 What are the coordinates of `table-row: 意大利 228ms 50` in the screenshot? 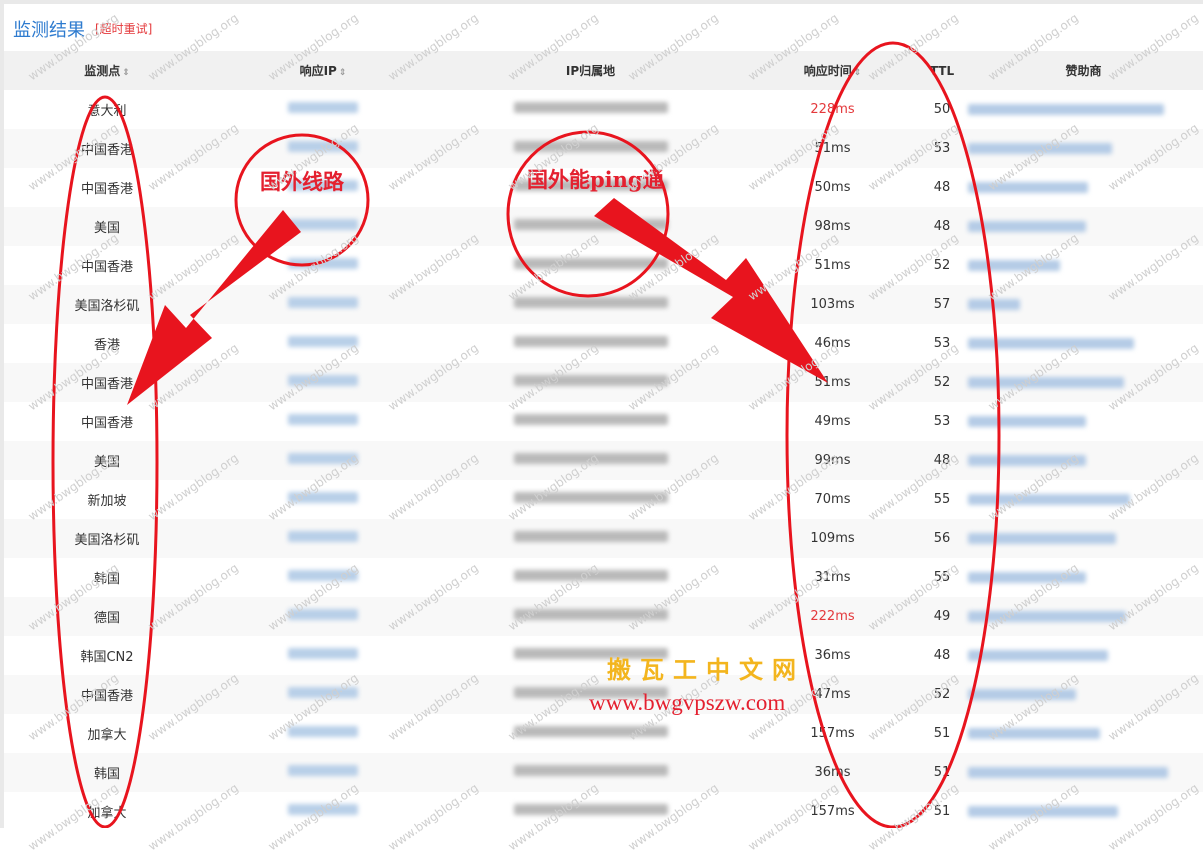 It's located at (603, 109).